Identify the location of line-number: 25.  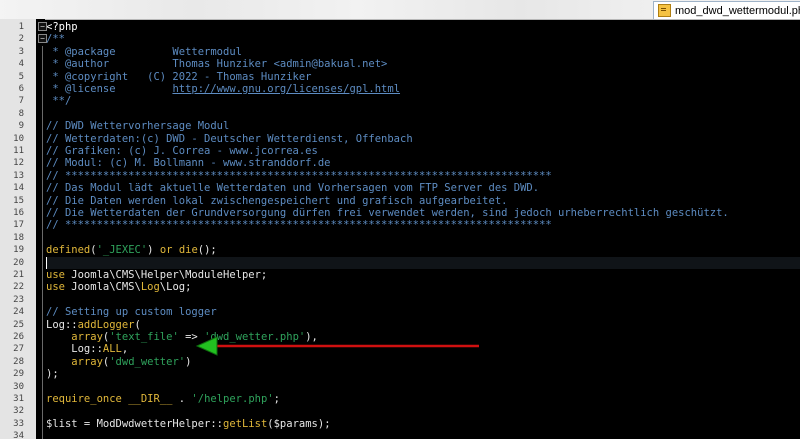
(18, 324).